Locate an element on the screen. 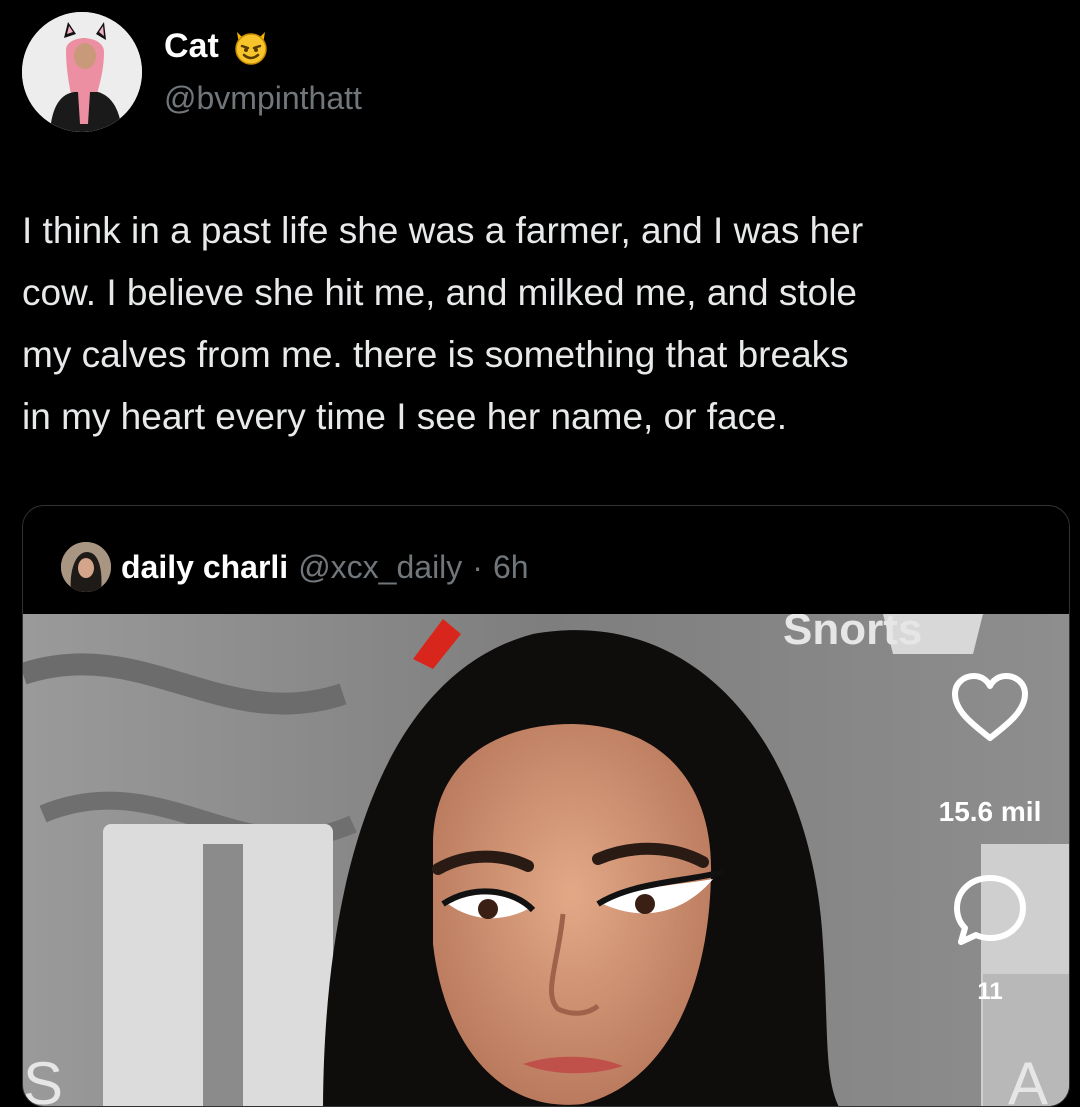 The height and width of the screenshot is (1107, 1080). quoted-author-name: daily charli is located at coordinates (204, 567).